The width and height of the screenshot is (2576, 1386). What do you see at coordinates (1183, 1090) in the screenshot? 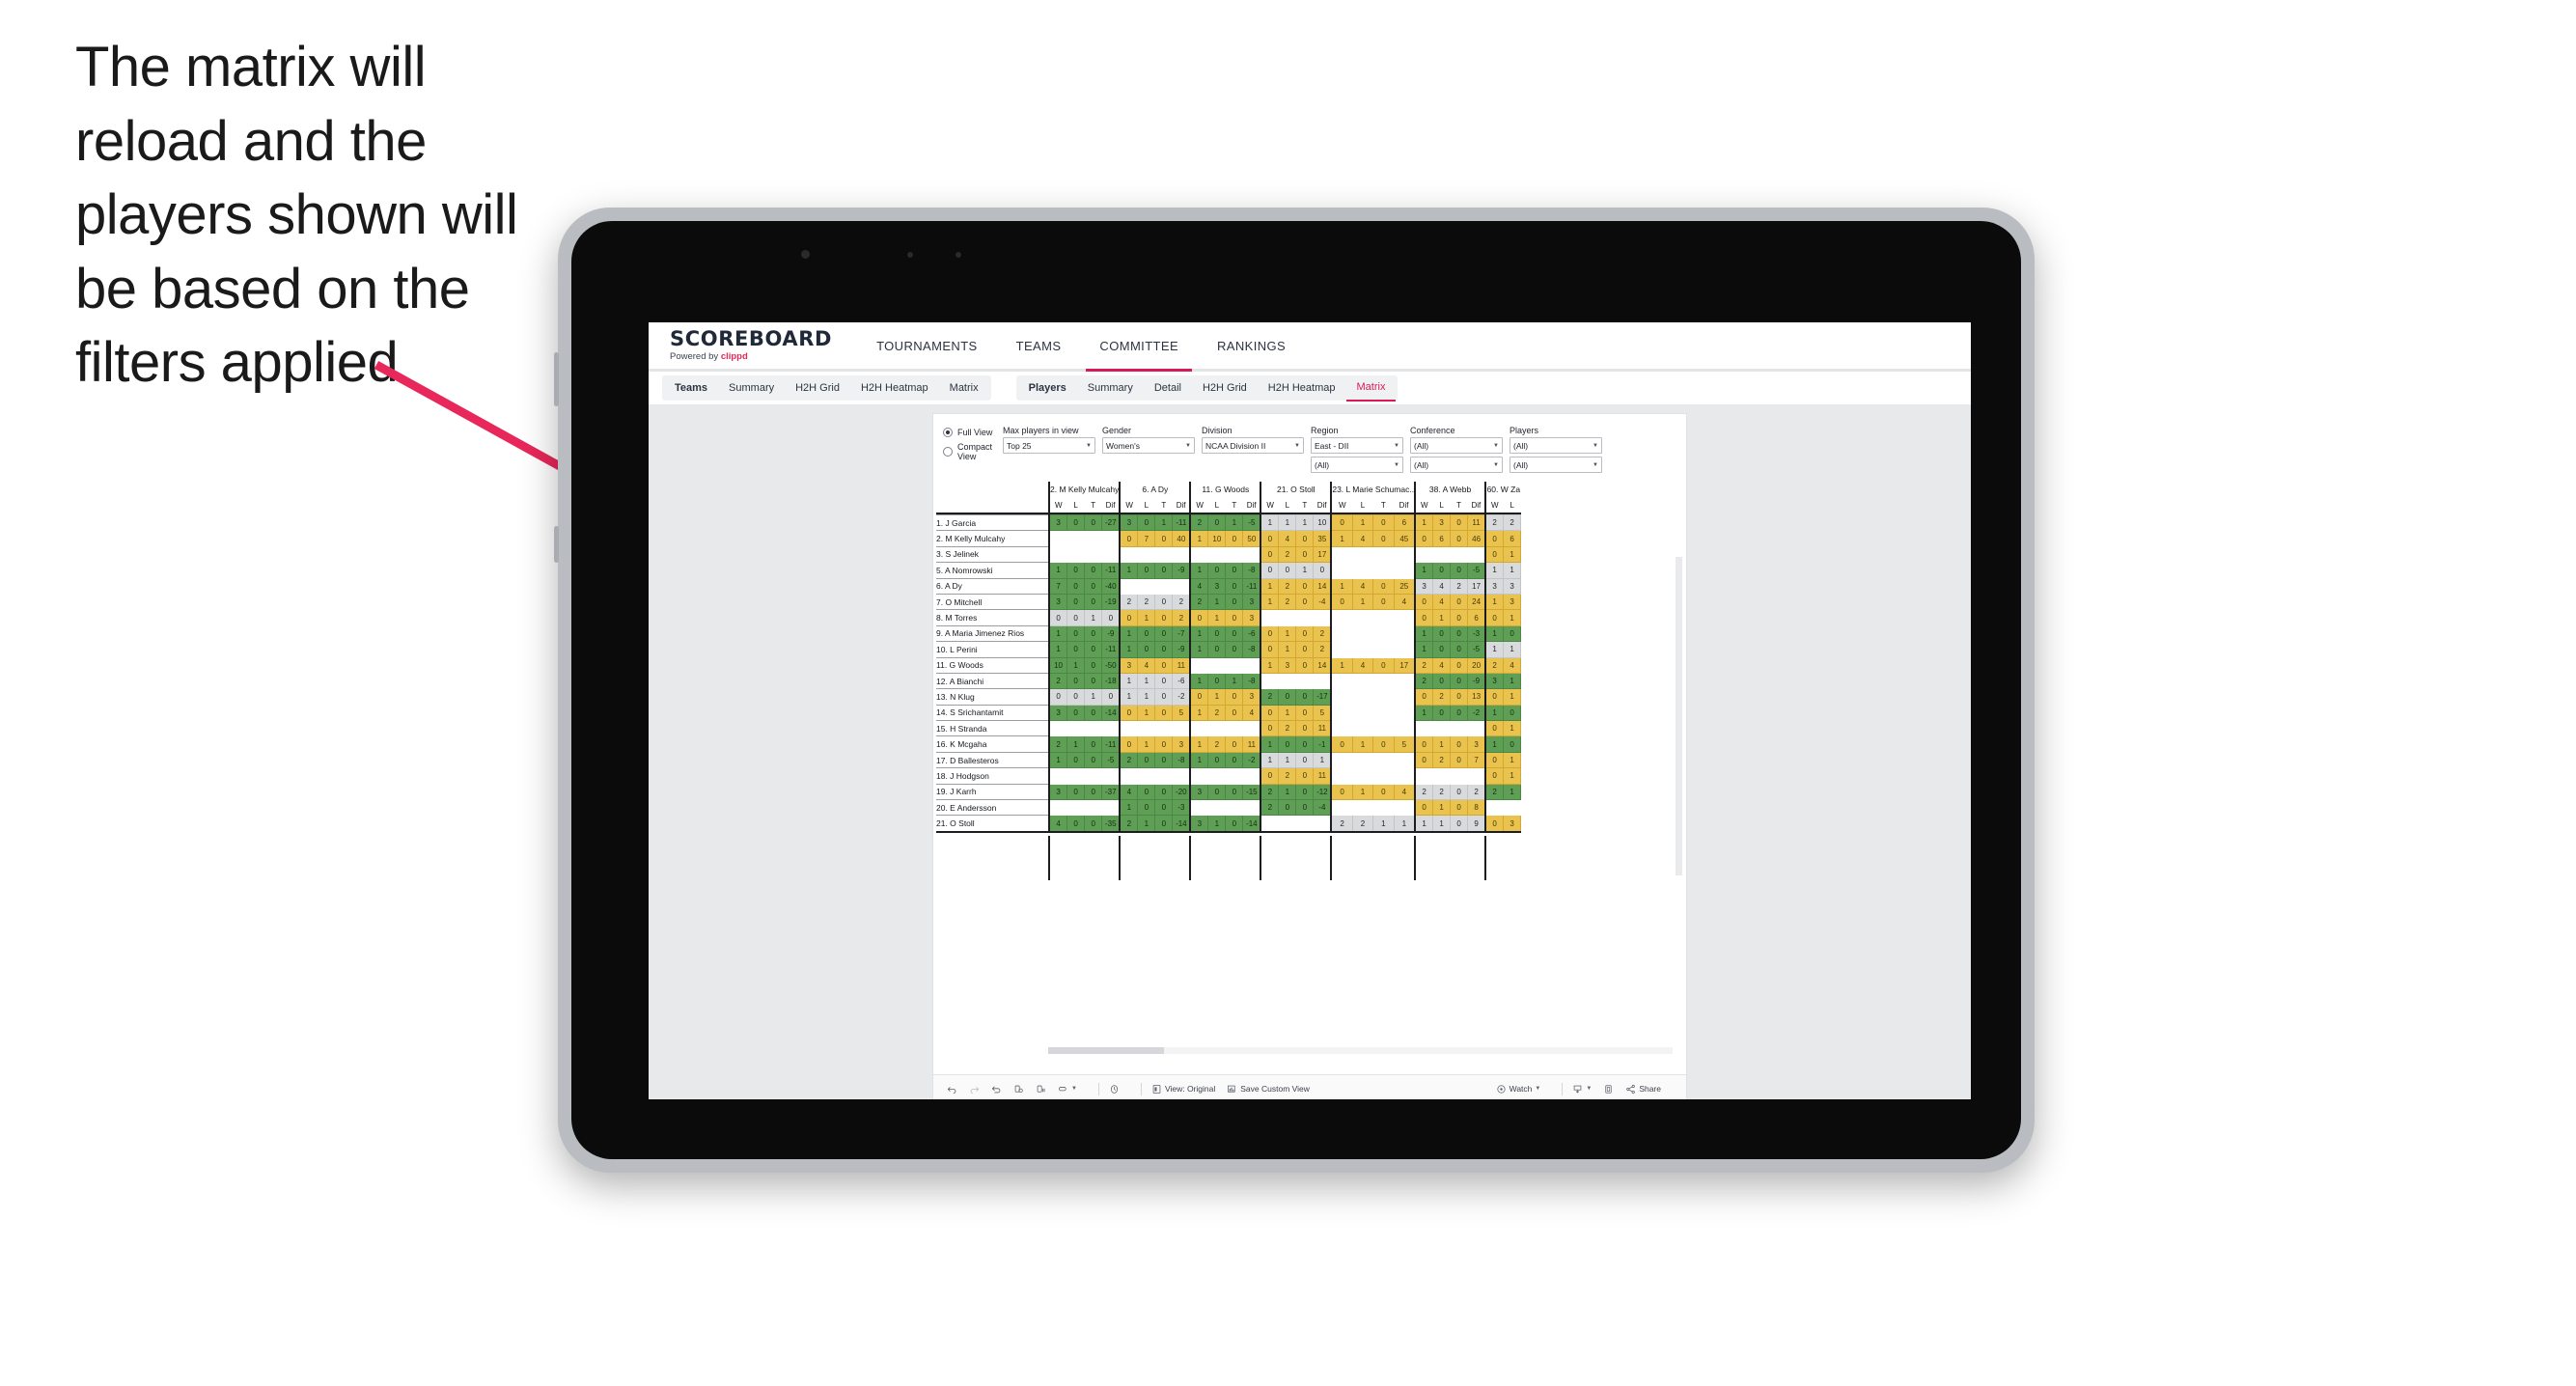
I see `view-original-button: View: Original` at bounding box center [1183, 1090].